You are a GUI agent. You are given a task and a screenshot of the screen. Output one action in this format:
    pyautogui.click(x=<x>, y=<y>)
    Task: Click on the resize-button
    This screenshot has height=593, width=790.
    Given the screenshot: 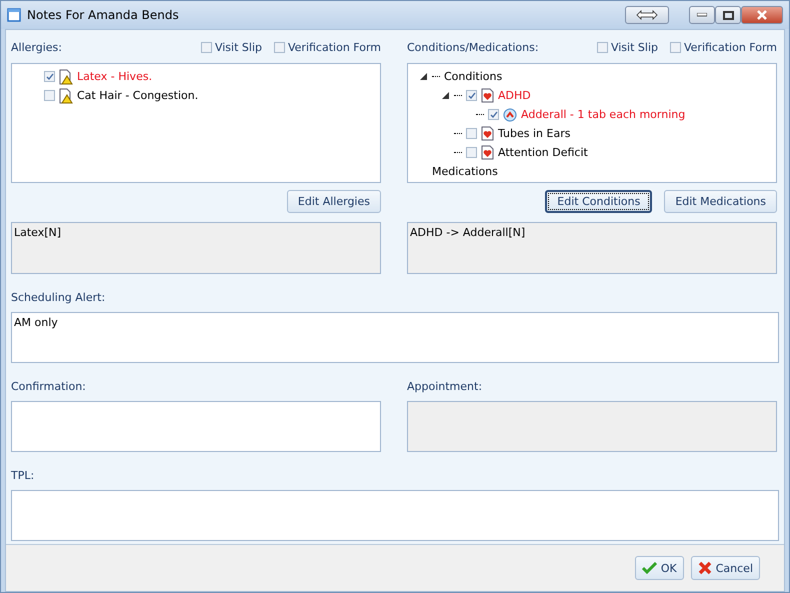 What is the action you would take?
    pyautogui.click(x=647, y=15)
    